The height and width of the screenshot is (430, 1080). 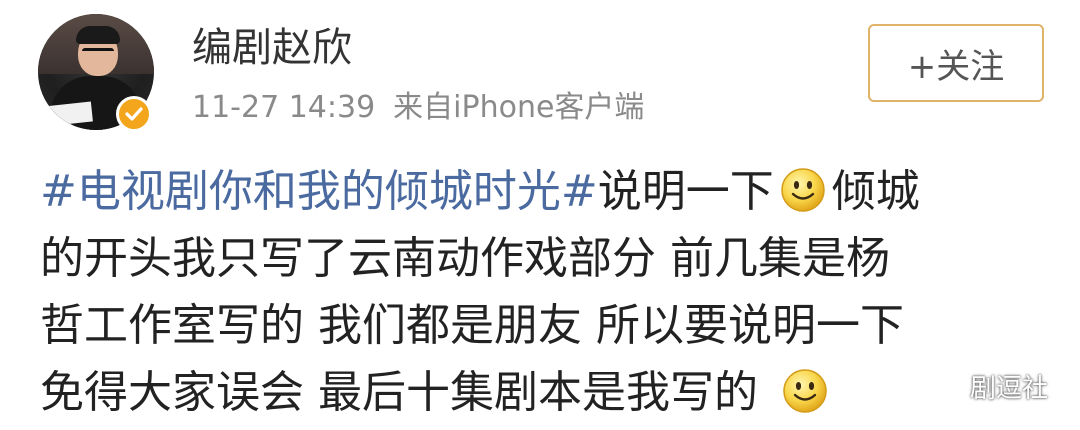 What do you see at coordinates (134, 114) in the screenshot?
I see `verified-badge-icon` at bounding box center [134, 114].